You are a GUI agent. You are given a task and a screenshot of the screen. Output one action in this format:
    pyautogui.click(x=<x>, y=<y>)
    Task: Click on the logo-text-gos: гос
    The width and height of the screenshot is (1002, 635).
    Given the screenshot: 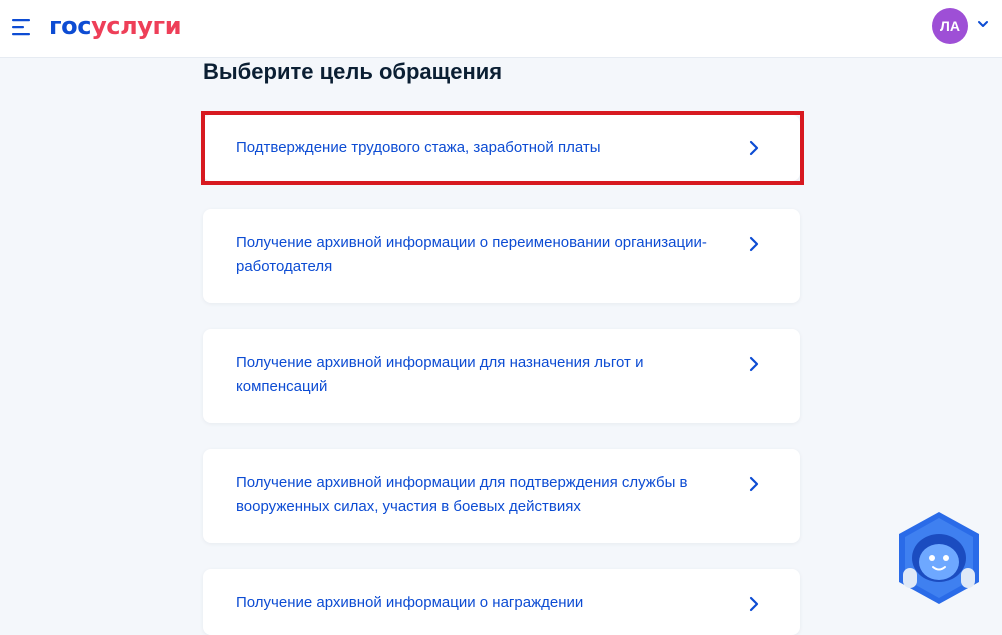 What is the action you would take?
    pyautogui.click(x=70, y=26)
    